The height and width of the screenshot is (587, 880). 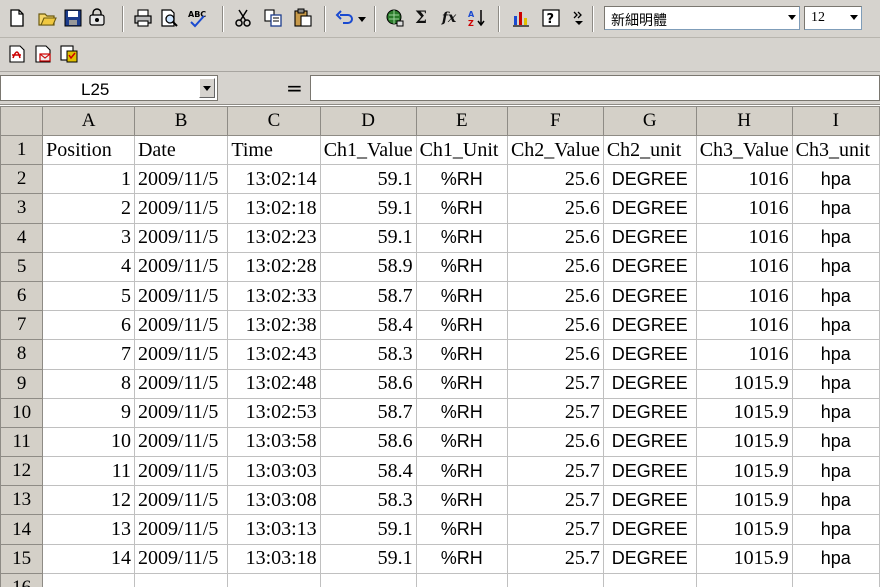 What do you see at coordinates (88, 354) in the screenshot?
I see `cell-A8: 7` at bounding box center [88, 354].